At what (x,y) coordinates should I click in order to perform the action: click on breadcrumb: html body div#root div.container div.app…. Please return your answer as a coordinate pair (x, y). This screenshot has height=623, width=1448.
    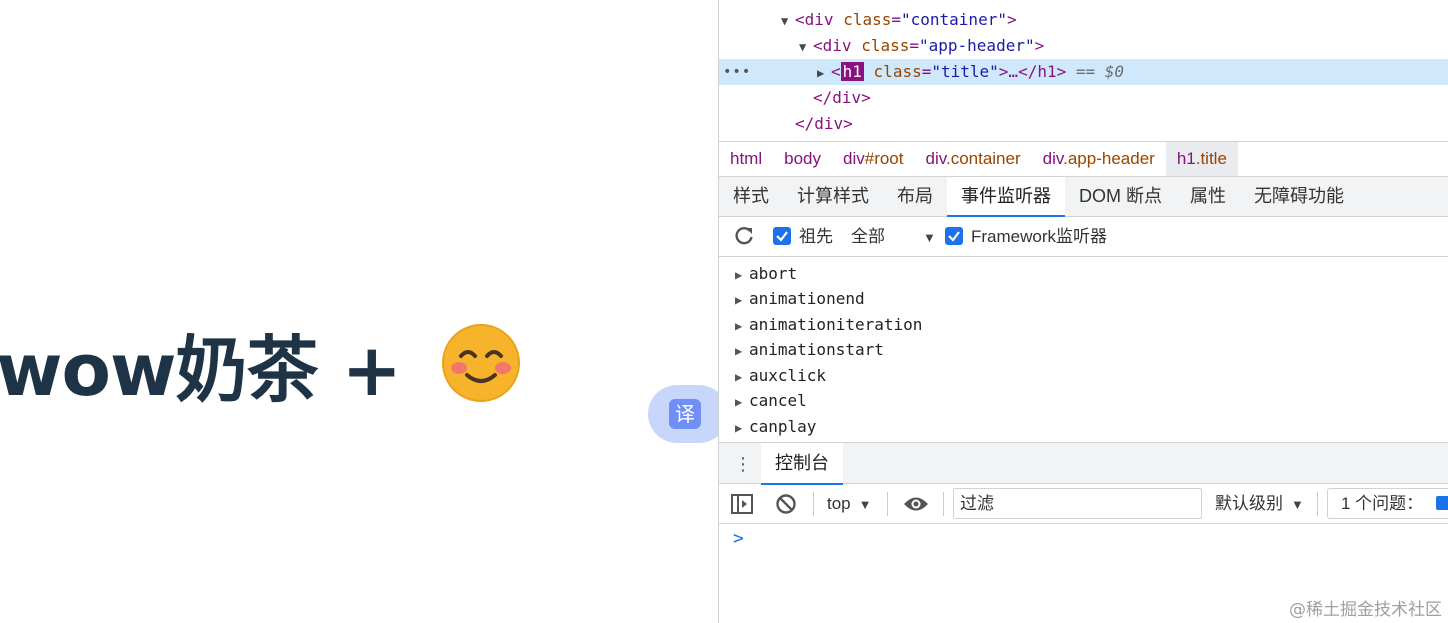
    Looking at the image, I should click on (1083, 159).